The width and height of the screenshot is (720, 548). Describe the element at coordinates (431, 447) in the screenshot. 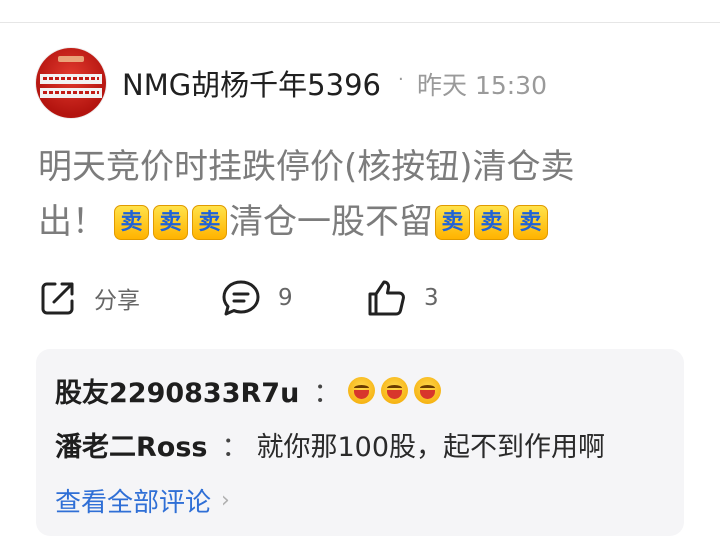

I see `comment-text: 就你那100股，起不到作用啊` at that location.